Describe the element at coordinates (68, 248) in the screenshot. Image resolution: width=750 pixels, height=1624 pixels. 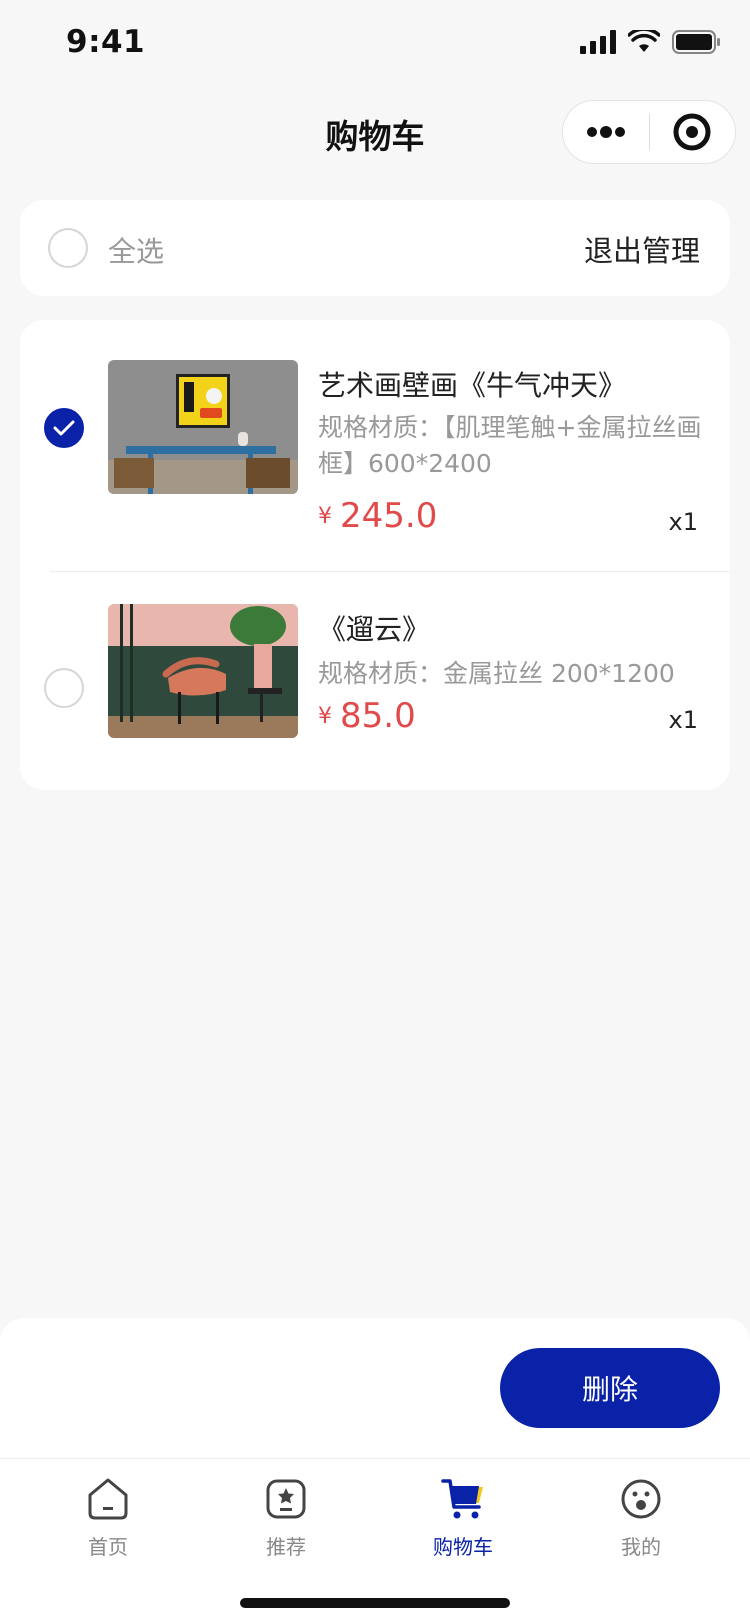
I see `select-all-checkbox` at that location.